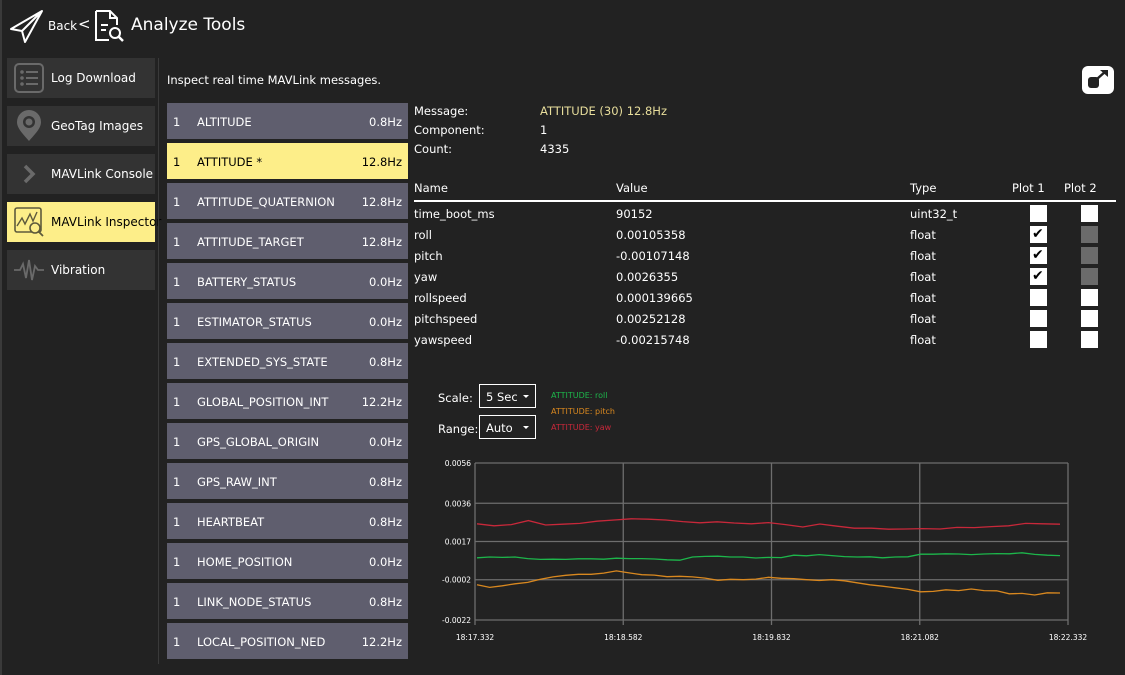 This screenshot has height=675, width=1125. Describe the element at coordinates (287, 121) in the screenshot. I see `message-list-item: 1 ALTITUDE 0.8Hz` at that location.